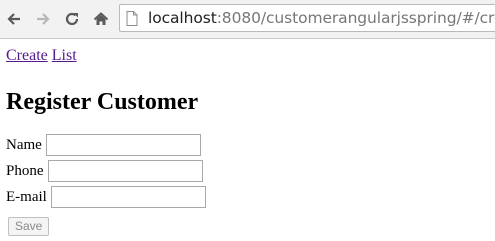  What do you see at coordinates (128, 197) in the screenshot?
I see `email-input` at bounding box center [128, 197].